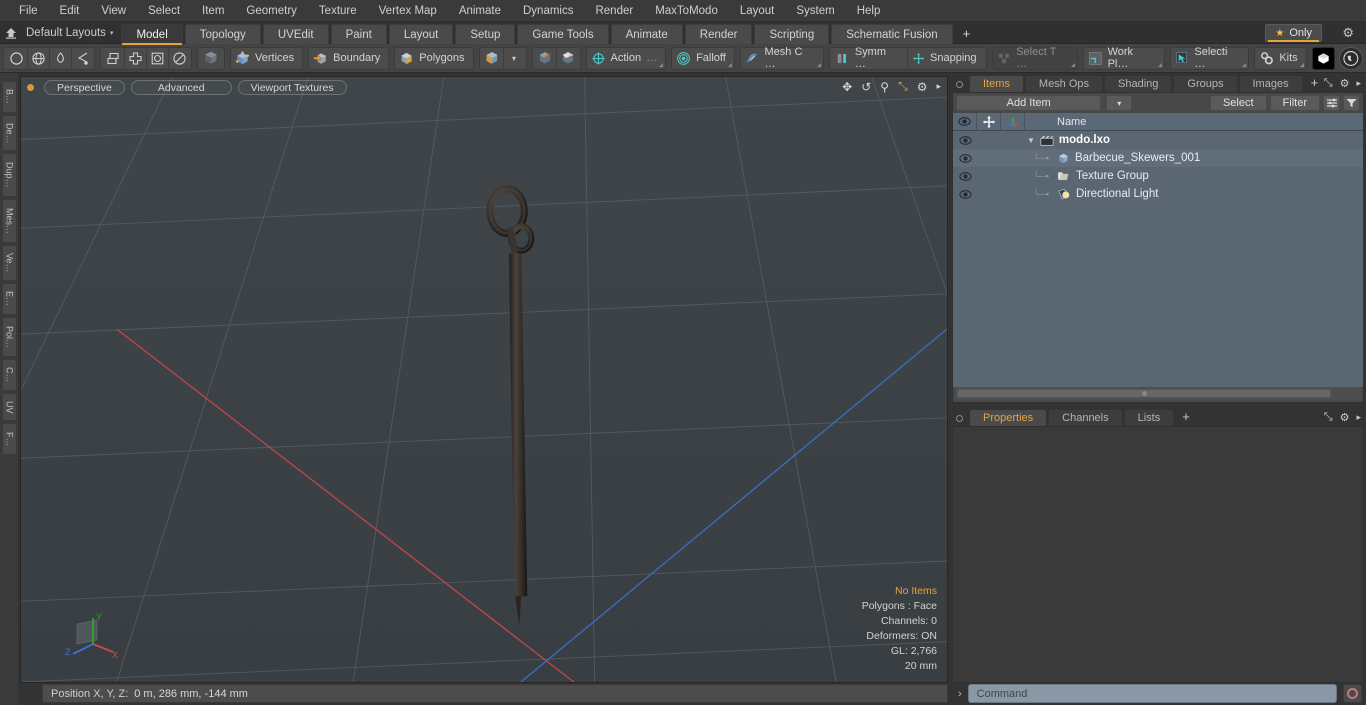 Image resolution: width=1366 pixels, height=705 pixels. What do you see at coordinates (408, 11) in the screenshot?
I see `menu-item-vertex-map: Vertex Map` at bounding box center [408, 11].